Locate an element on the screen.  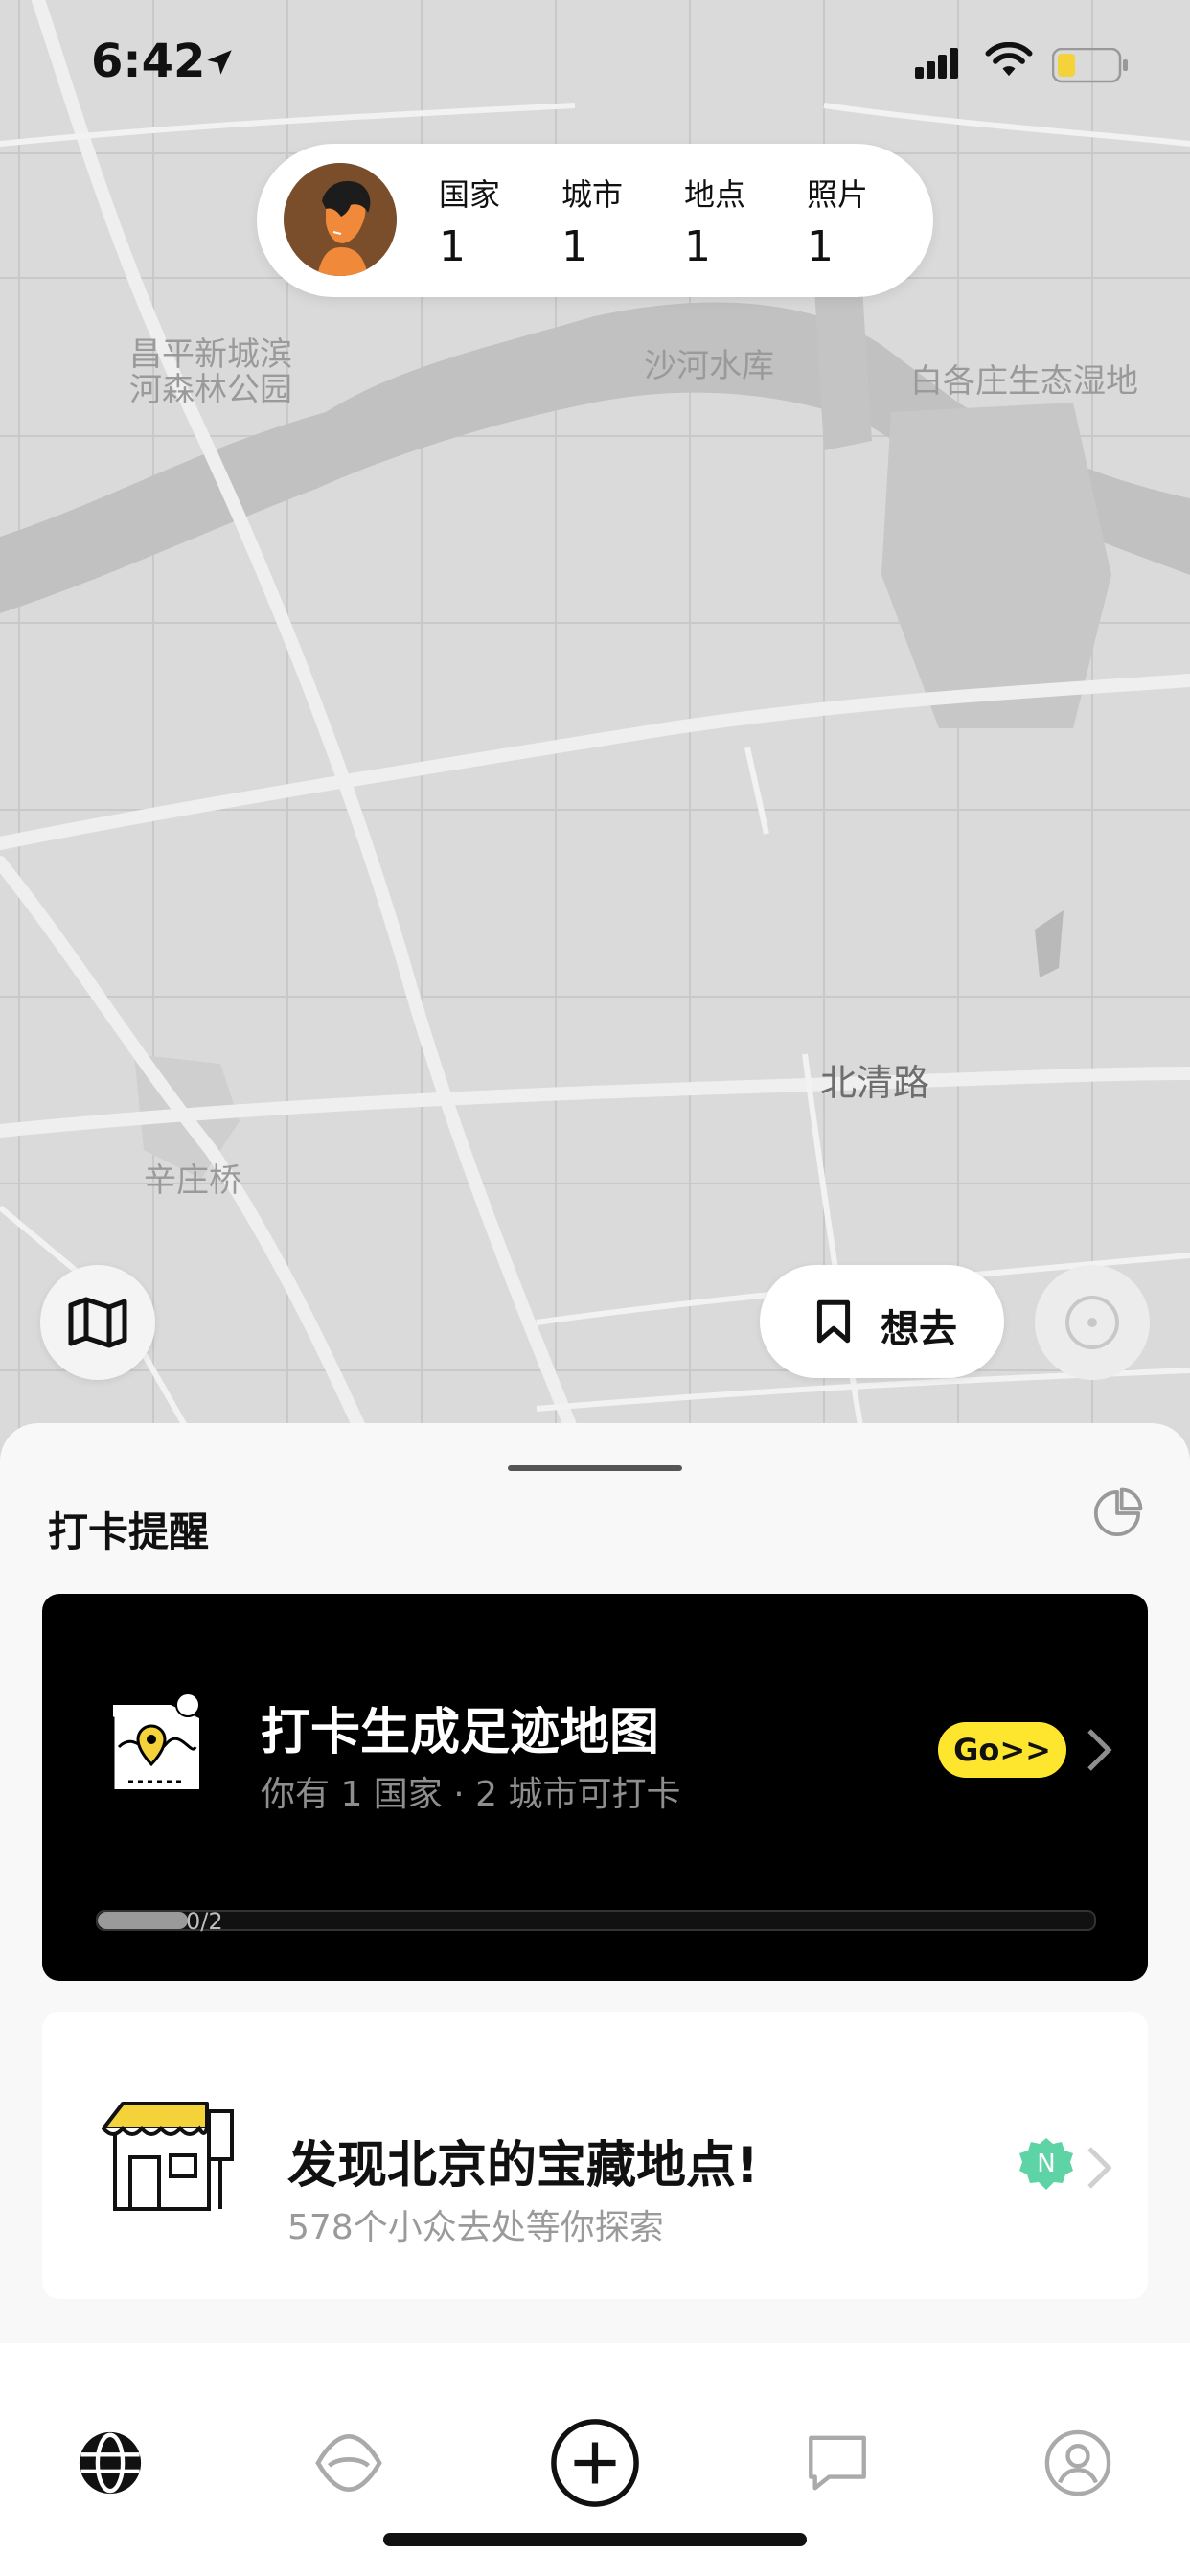
profile-stats-card: 国家 1 城市 1 地点 1 照片 1 is located at coordinates (595, 220).